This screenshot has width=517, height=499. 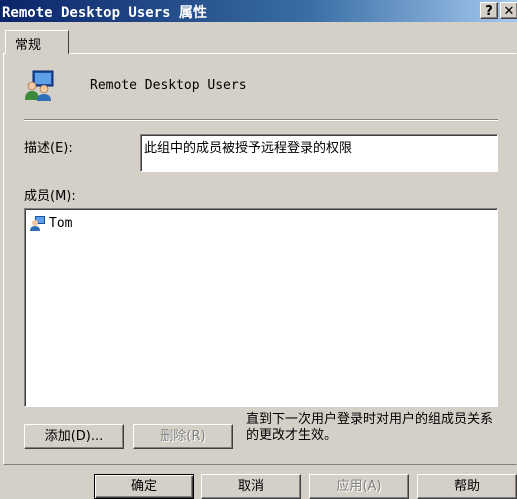 I want to click on cancel-button: 取消, so click(x=251, y=486).